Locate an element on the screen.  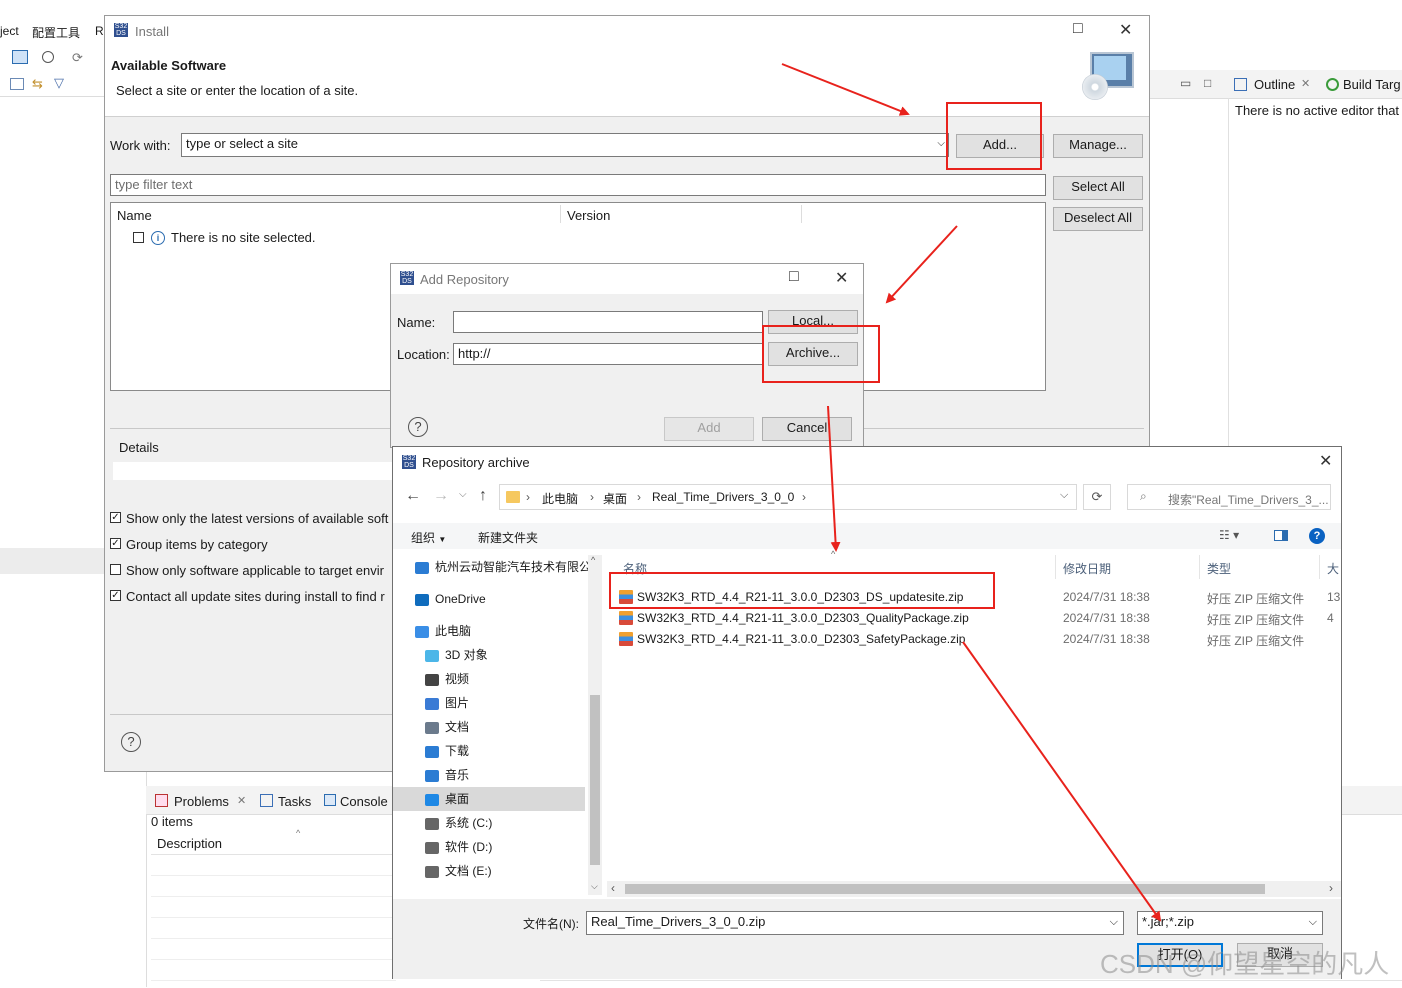
arrow-to-filter is located at coordinates (1062, 781).